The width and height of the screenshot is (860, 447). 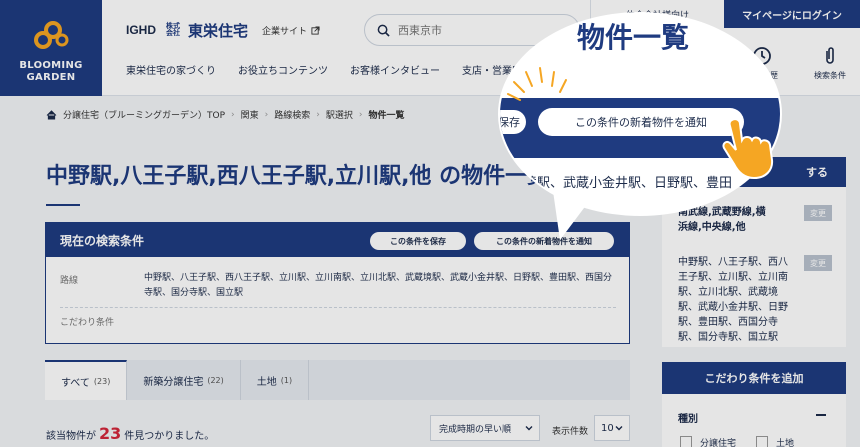 What do you see at coordinates (628, 183) in the screenshot?
I see `callout-stations: 境駅、武蔵小金井駅、日野駅、豊田` at bounding box center [628, 183].